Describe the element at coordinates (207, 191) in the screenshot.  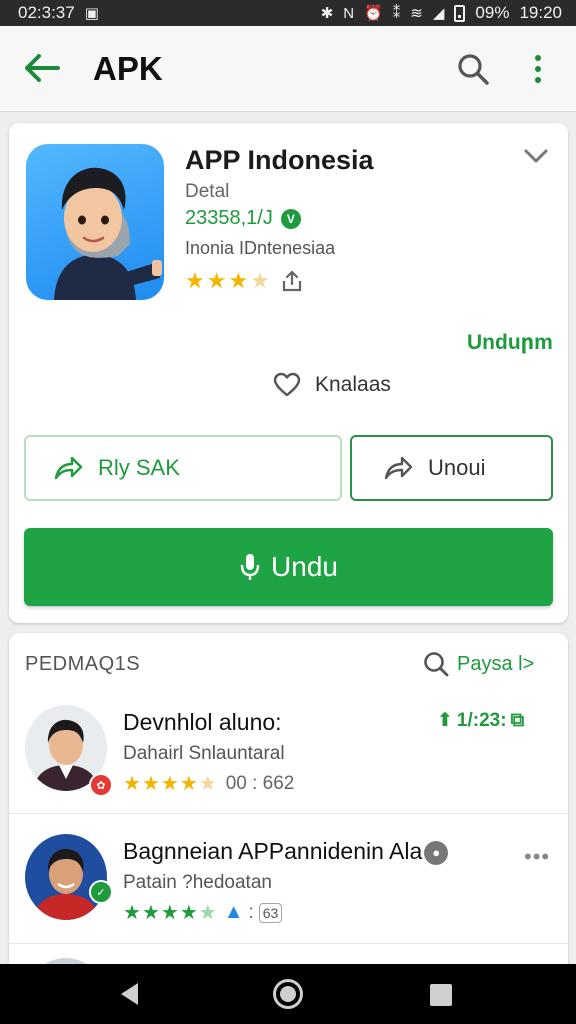
I see `app-detail-label: Detal` at that location.